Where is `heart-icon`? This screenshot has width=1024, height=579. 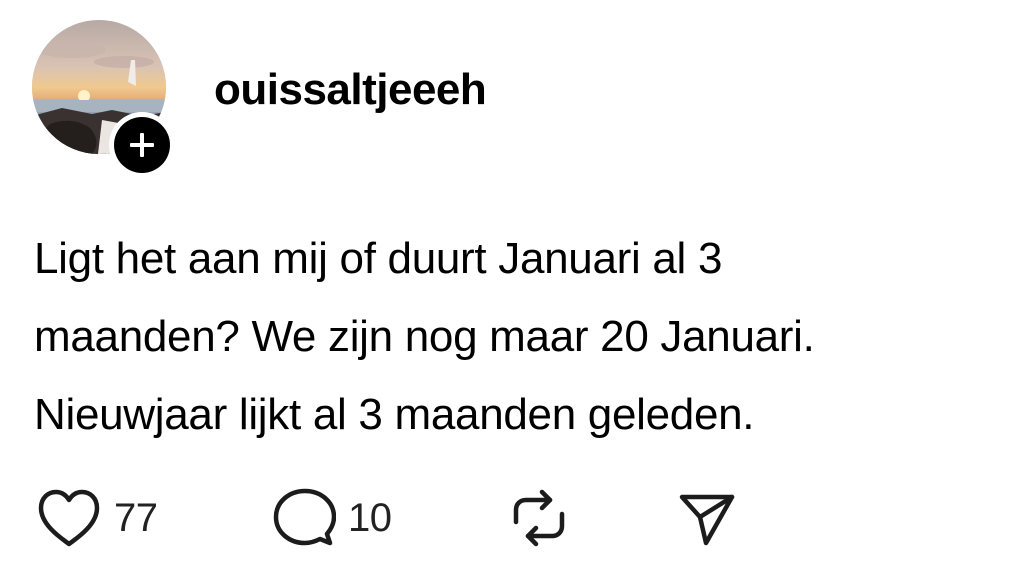 heart-icon is located at coordinates (69, 518).